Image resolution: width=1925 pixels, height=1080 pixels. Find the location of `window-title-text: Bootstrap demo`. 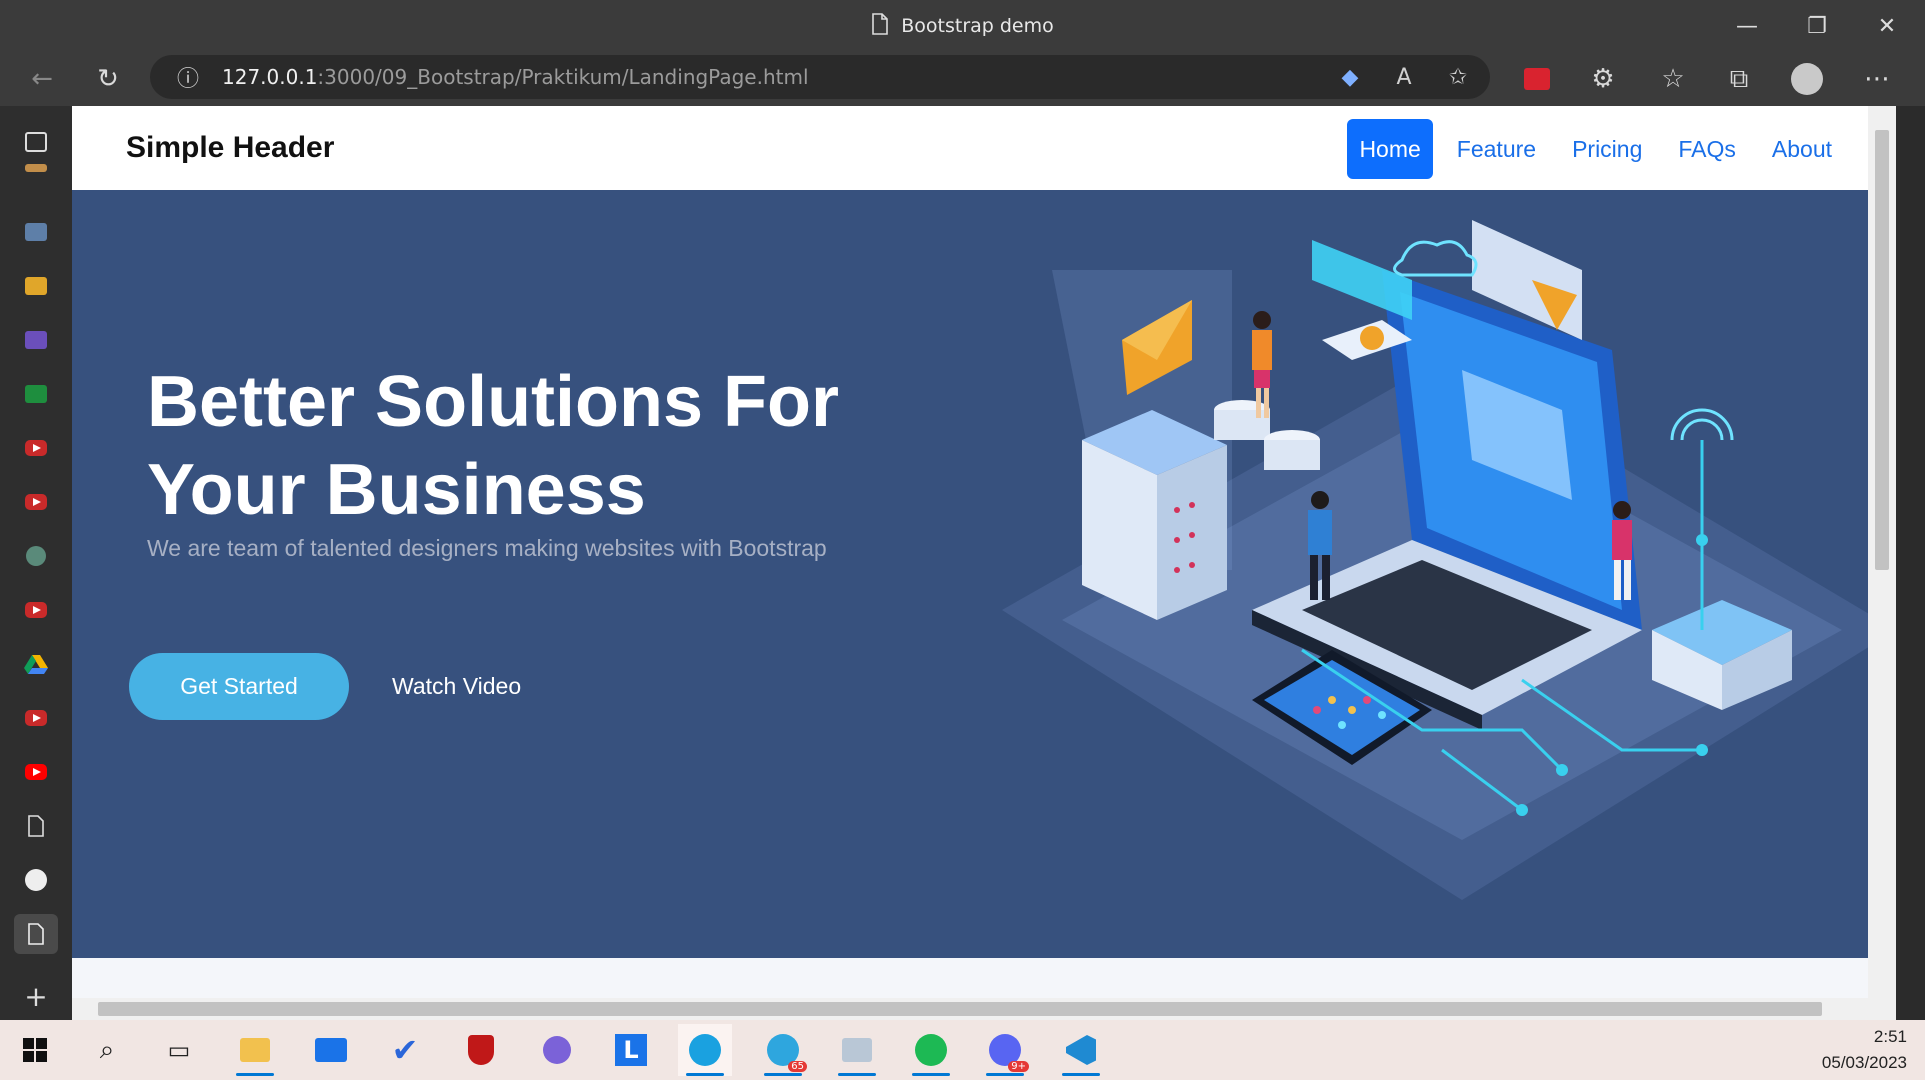

window-title-text: Bootstrap demo is located at coordinates (977, 26).